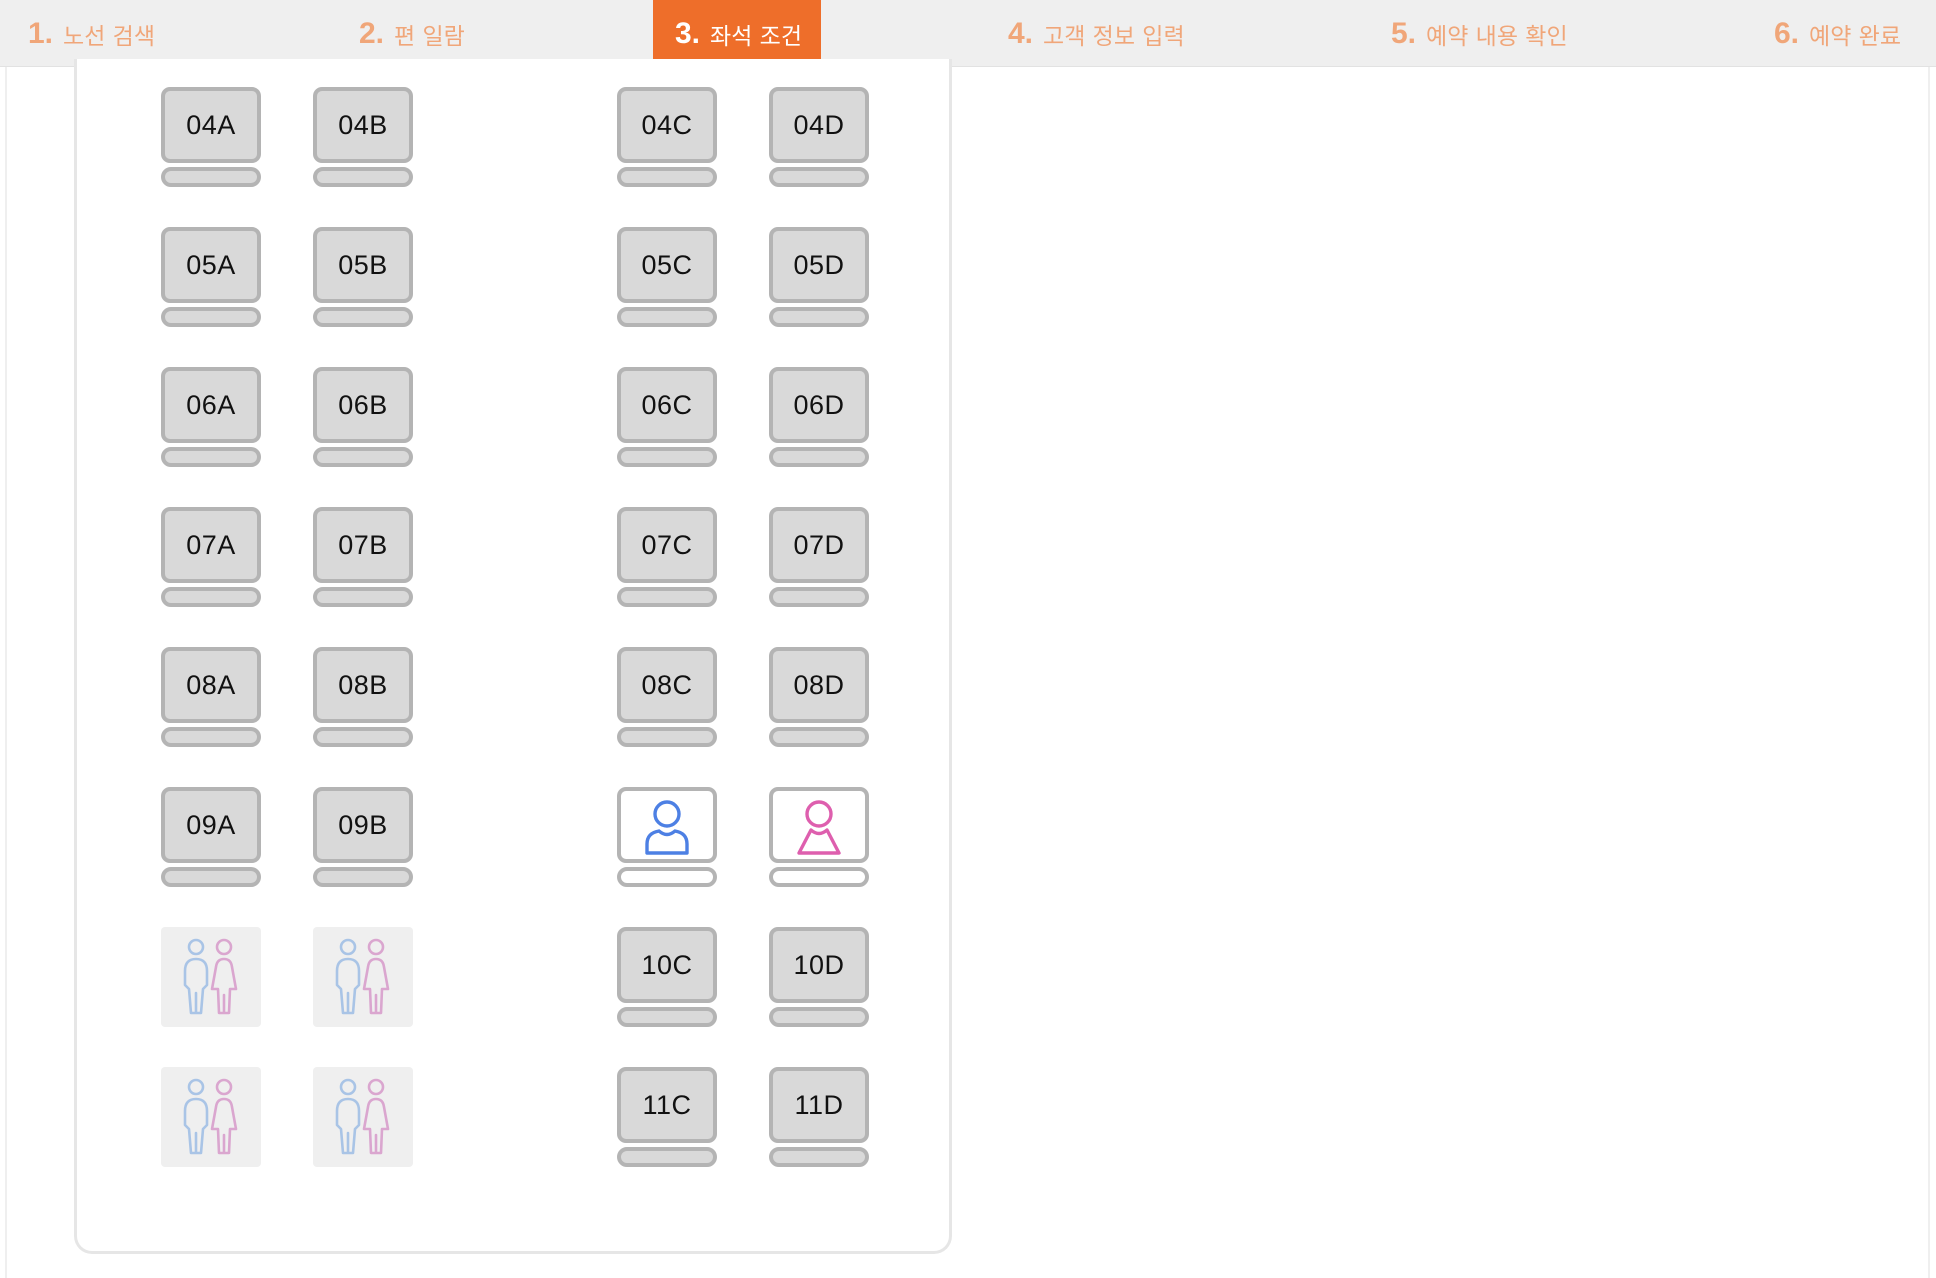  I want to click on seat-back: 10C, so click(667, 965).